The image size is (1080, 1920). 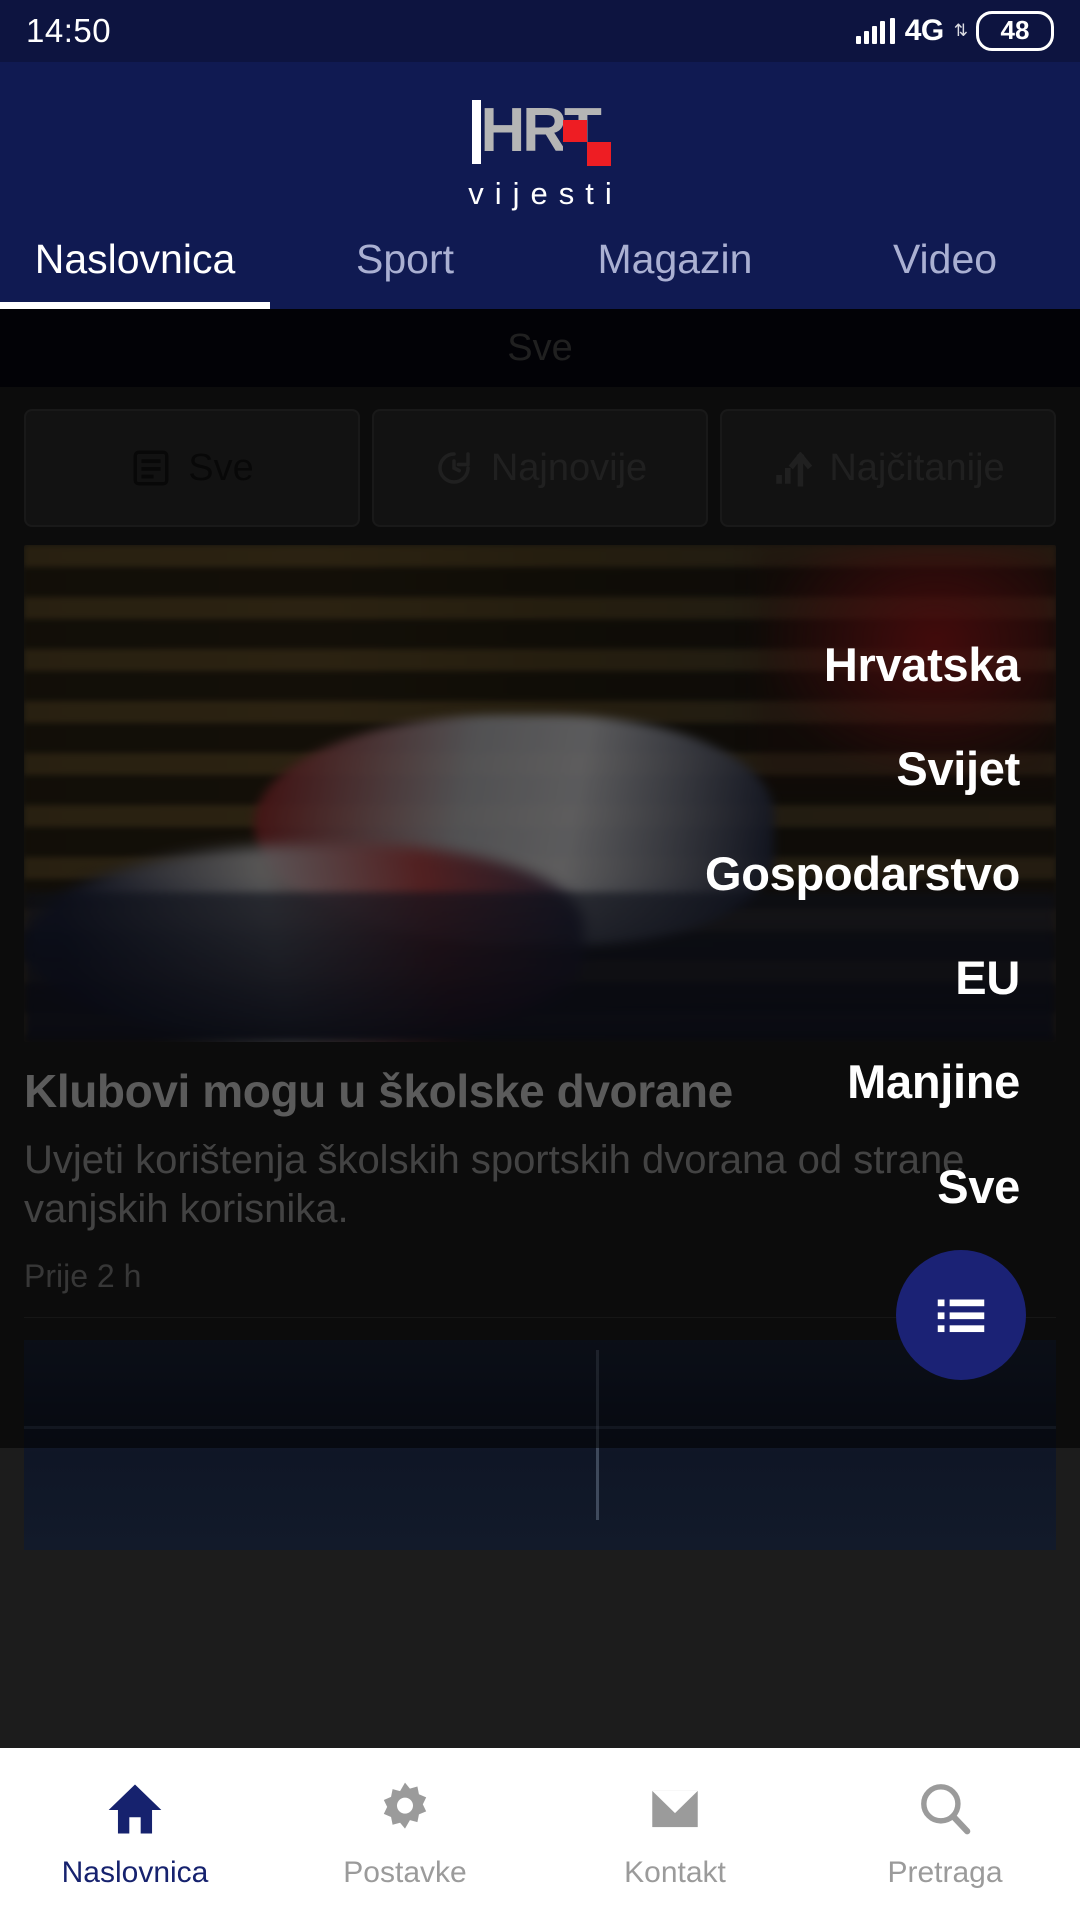 What do you see at coordinates (978, 1186) in the screenshot?
I see `menu-item-sve: Sve` at bounding box center [978, 1186].